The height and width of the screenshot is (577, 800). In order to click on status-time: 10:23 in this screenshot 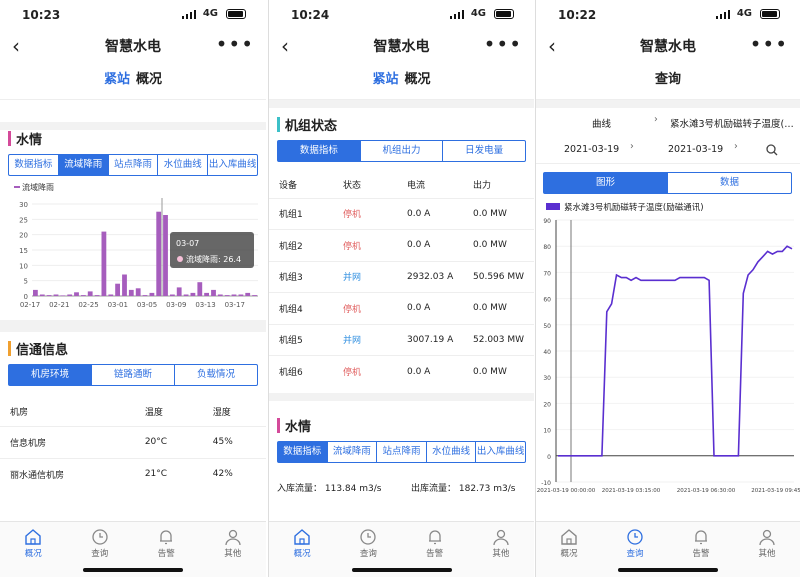, I will do `click(41, 15)`.